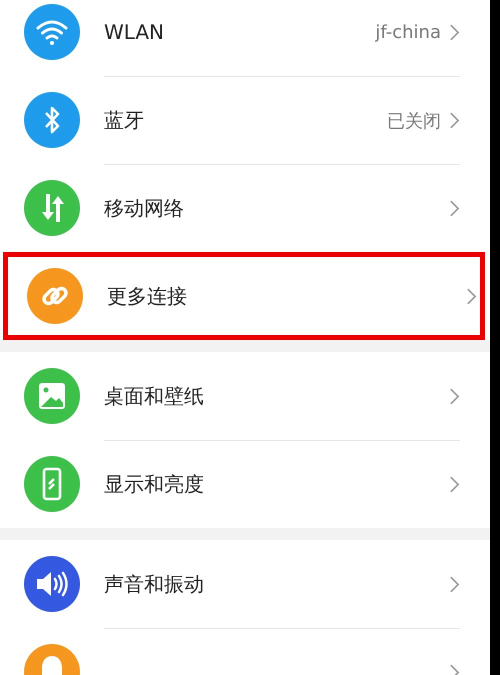  What do you see at coordinates (144, 208) in the screenshot?
I see `row-label: 移动网络` at bounding box center [144, 208].